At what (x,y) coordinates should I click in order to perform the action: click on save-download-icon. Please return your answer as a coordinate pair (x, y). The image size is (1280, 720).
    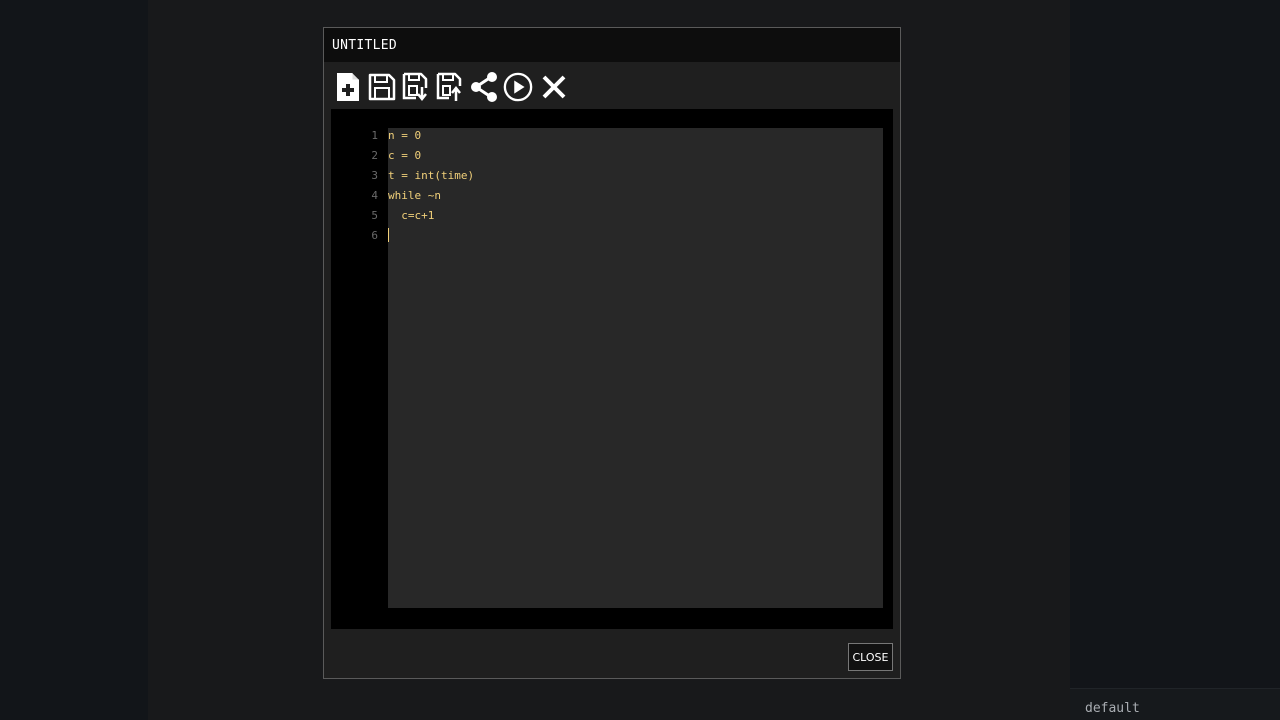
    Looking at the image, I should click on (415, 87).